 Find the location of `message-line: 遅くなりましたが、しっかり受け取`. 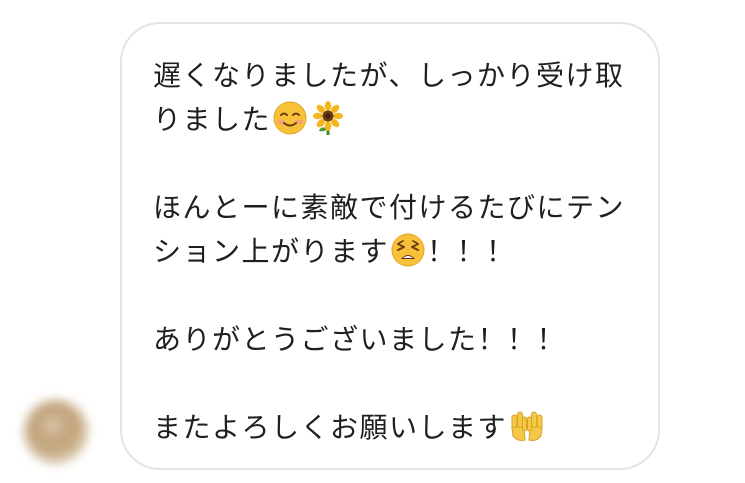

message-line: 遅くなりましたが、しっかり受け取 is located at coordinates (389, 75).